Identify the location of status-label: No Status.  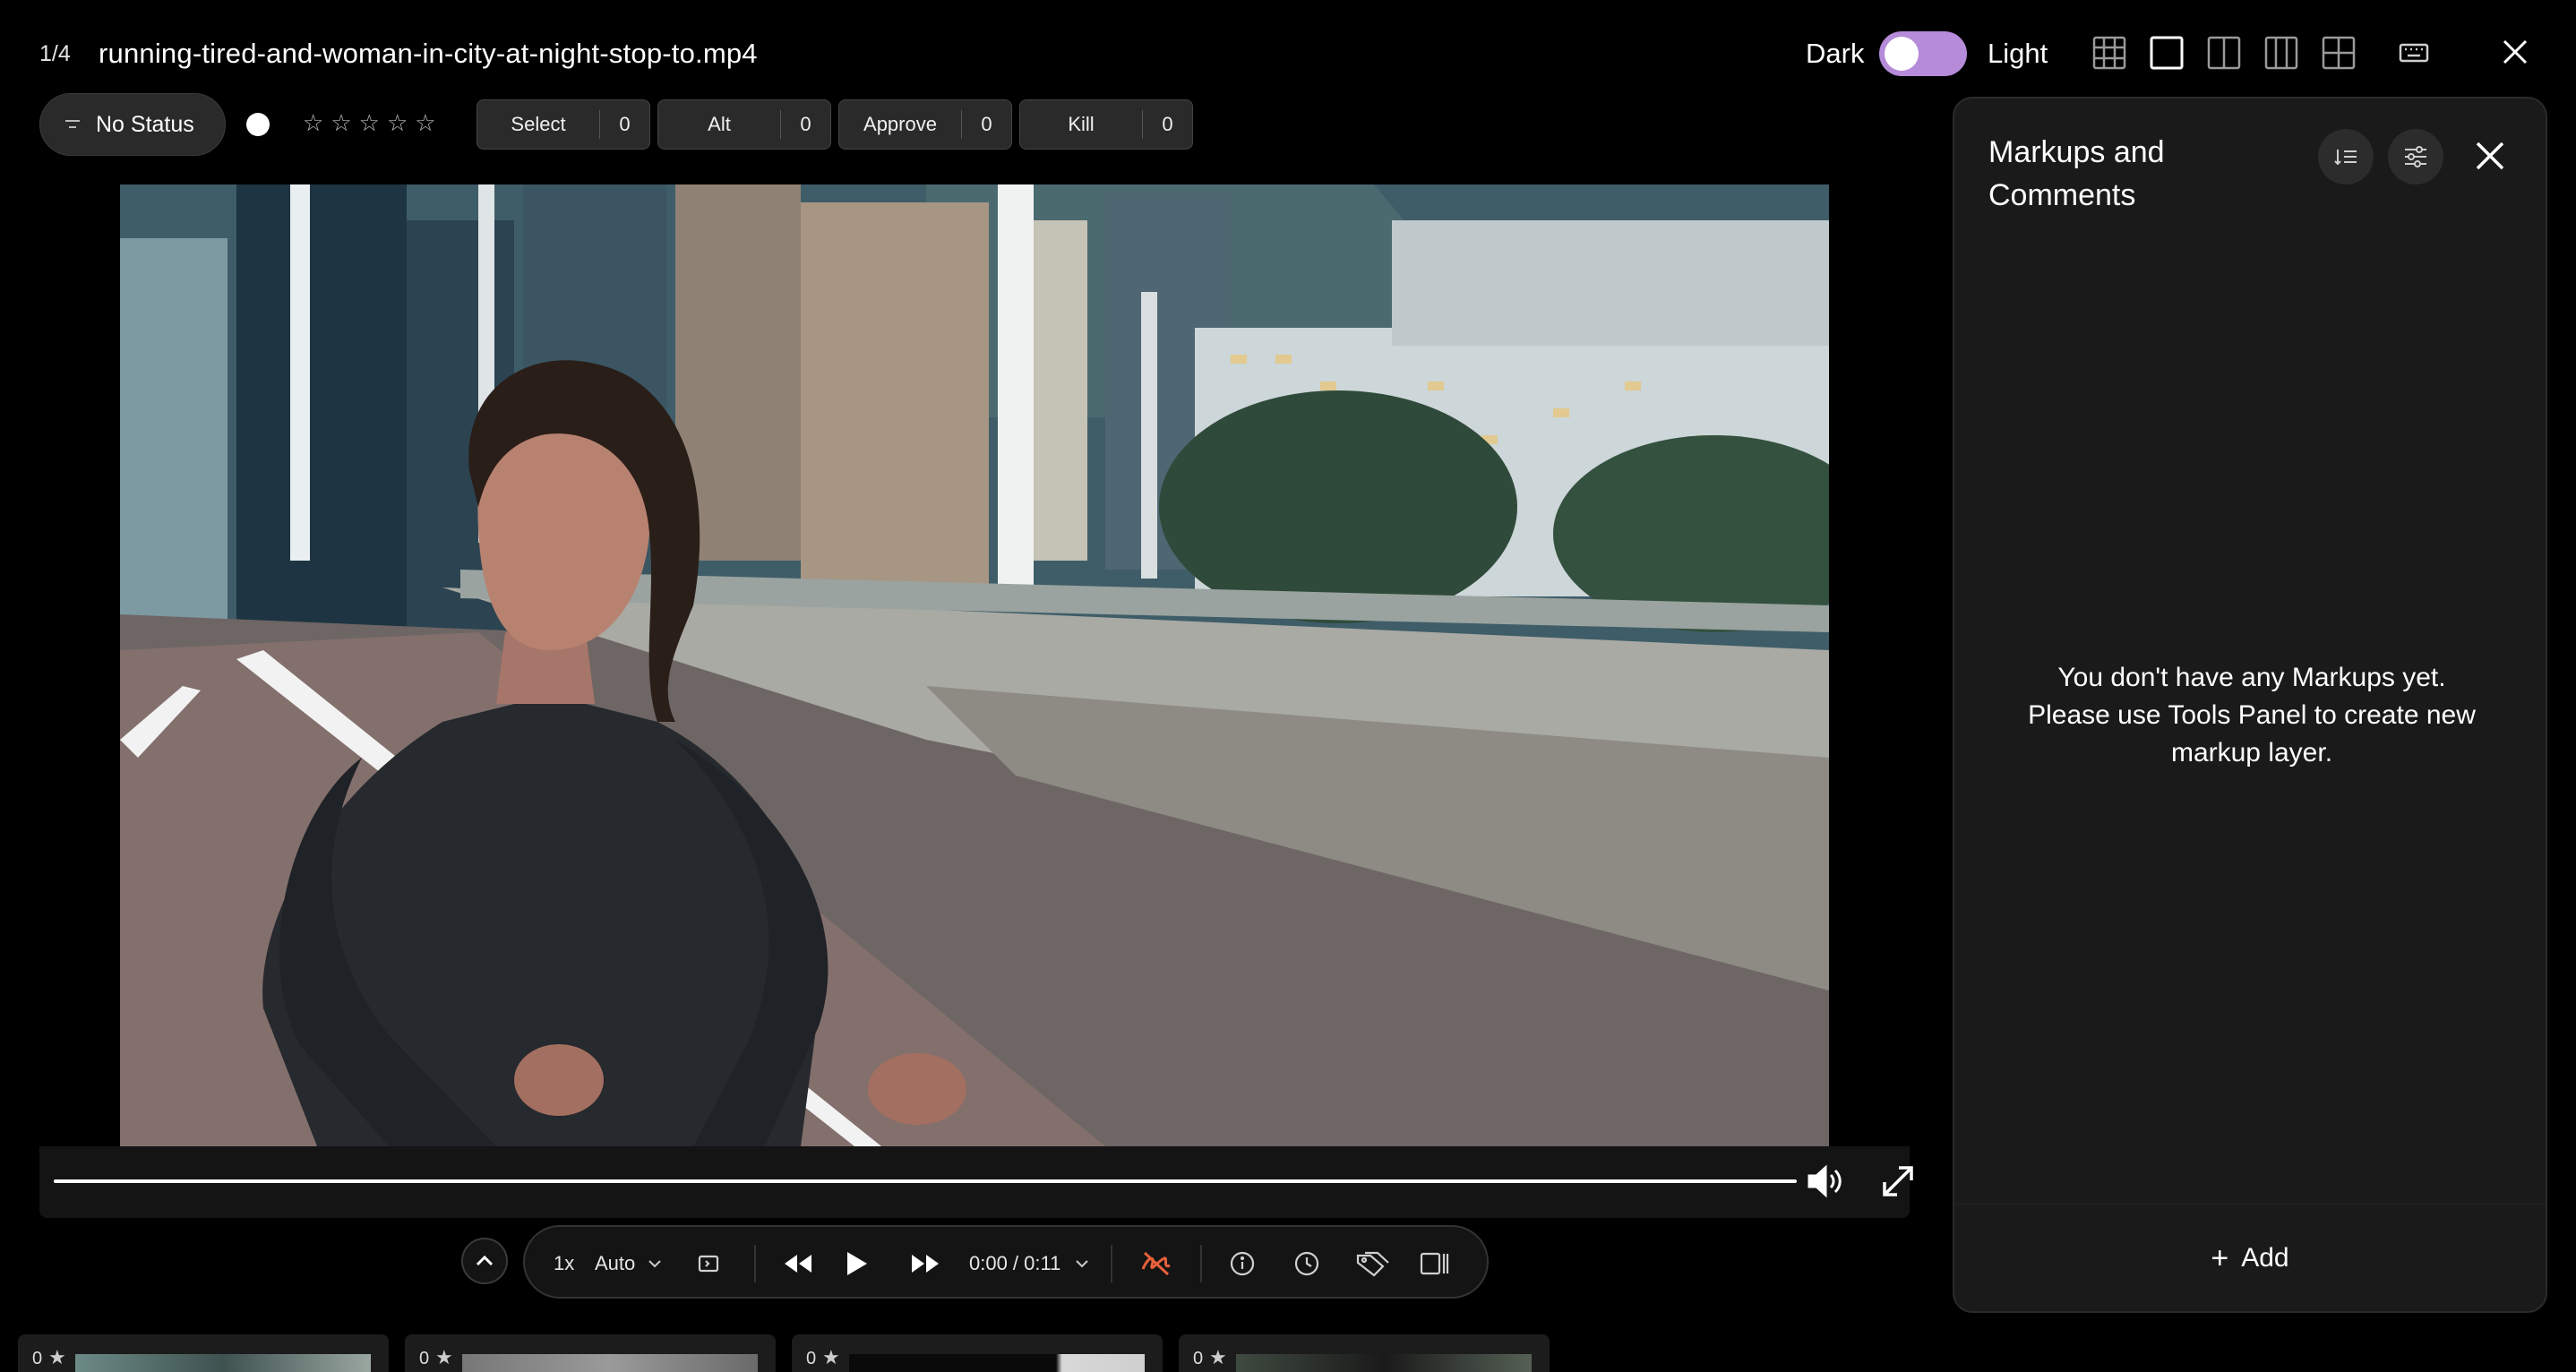
(145, 124).